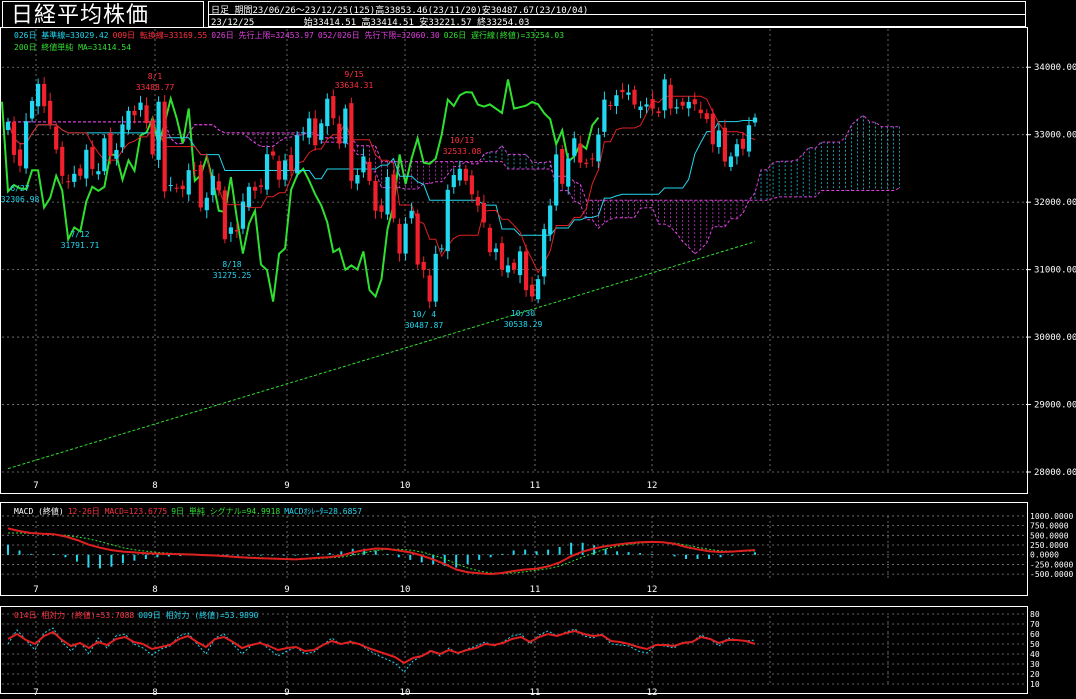  What do you see at coordinates (1055, 338) in the screenshot?
I see `y-tick-label: 30000.00` at bounding box center [1055, 338].